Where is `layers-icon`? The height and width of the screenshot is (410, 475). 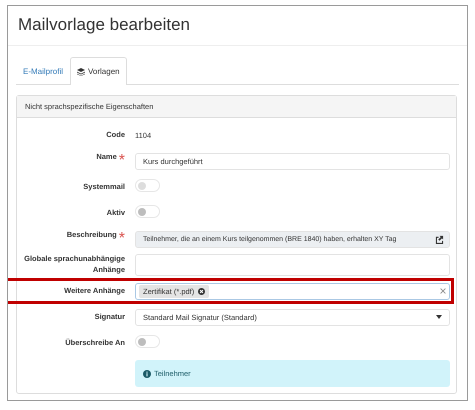
layers-icon is located at coordinates (81, 72).